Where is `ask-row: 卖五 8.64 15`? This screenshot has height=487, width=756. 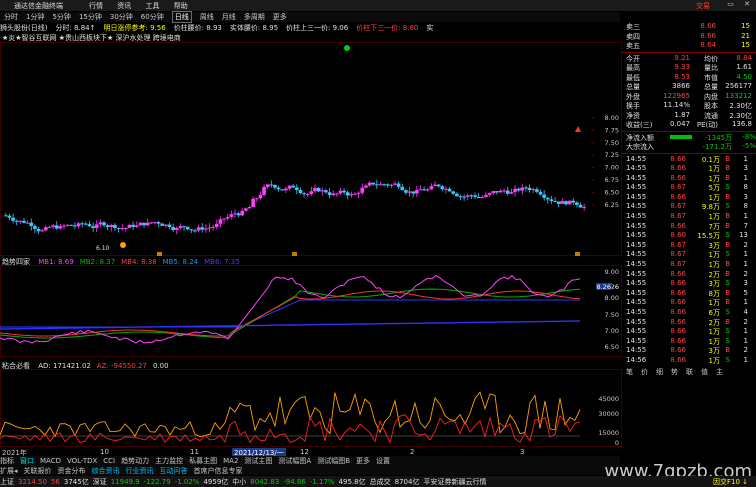 ask-row: 卖五 8.64 15 is located at coordinates (689, 46).